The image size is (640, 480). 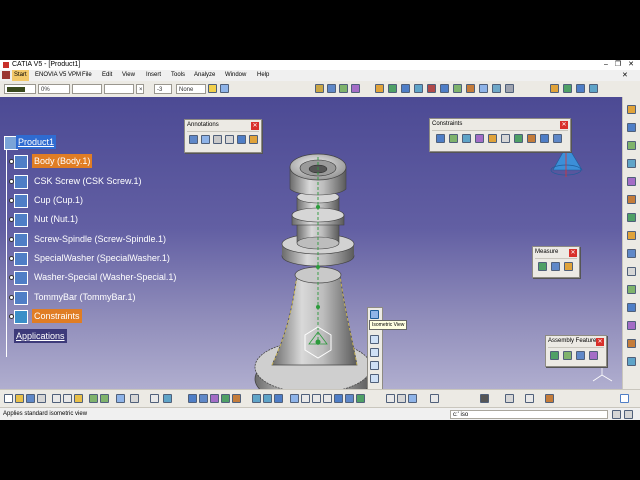 What do you see at coordinates (153, 75) in the screenshot?
I see `menu-insert: Insert` at bounding box center [153, 75].